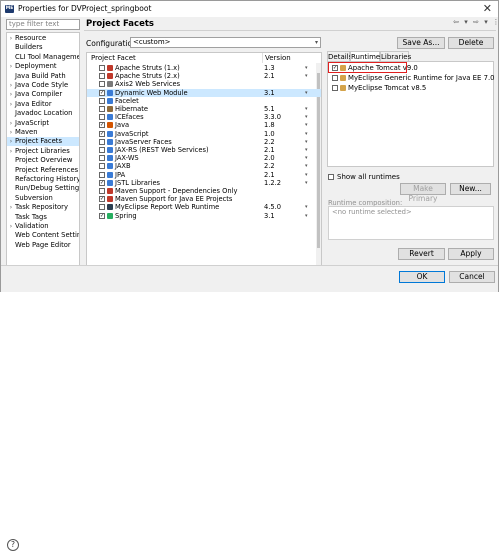 The width and height of the screenshot is (499, 551). I want to click on sidebar-item: › Task Repository, so click(43, 207).